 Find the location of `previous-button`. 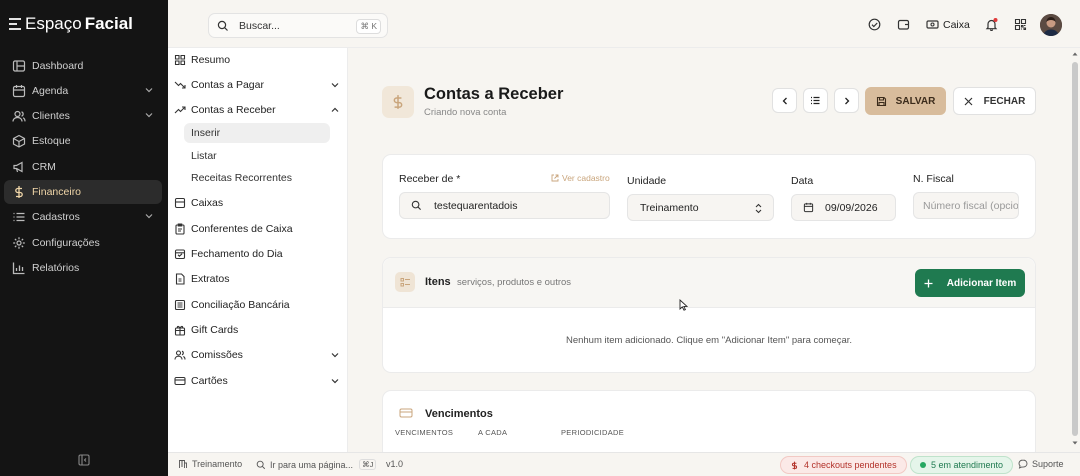

previous-button is located at coordinates (784, 100).